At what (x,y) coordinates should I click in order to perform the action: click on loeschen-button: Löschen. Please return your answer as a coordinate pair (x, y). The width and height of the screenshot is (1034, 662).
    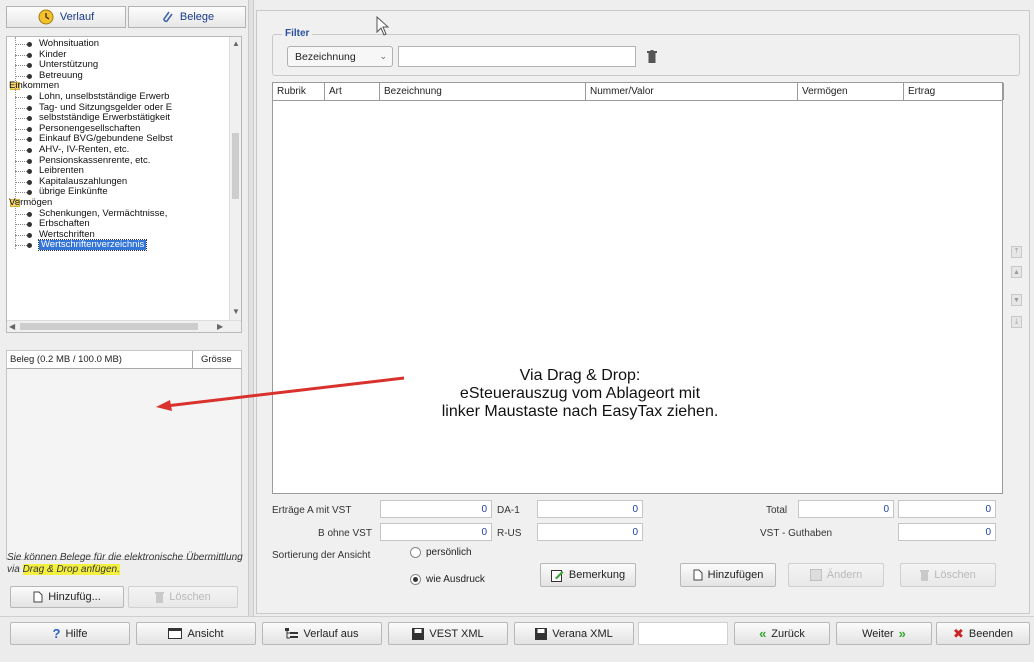
    Looking at the image, I should click on (948, 575).